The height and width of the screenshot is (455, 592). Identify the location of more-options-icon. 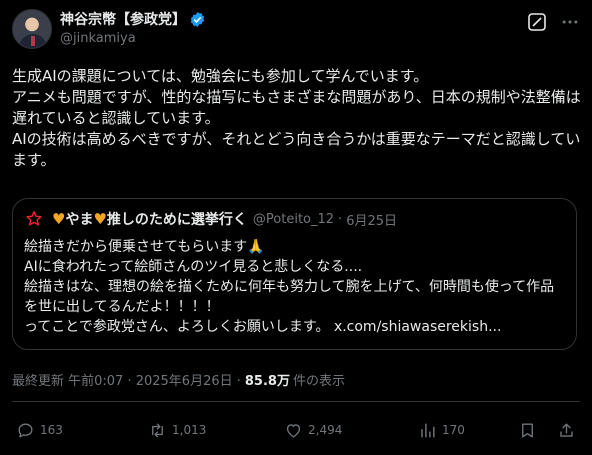
(570, 22).